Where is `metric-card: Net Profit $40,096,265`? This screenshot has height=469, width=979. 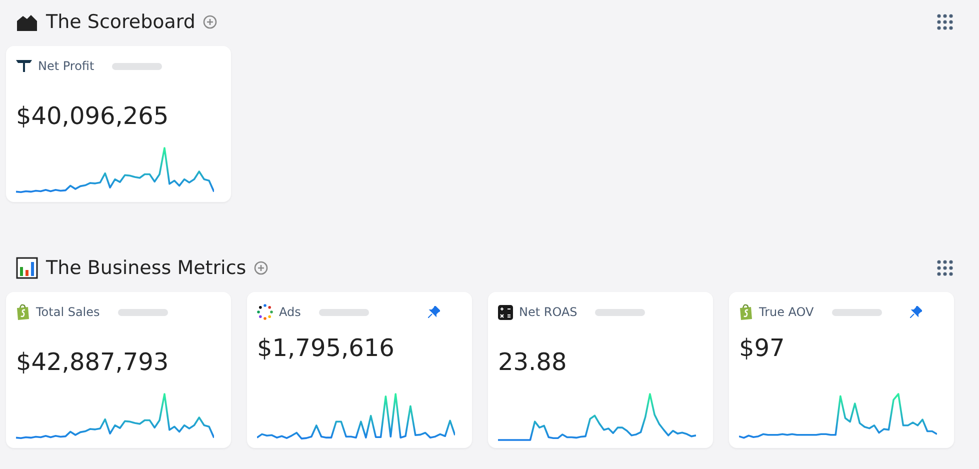
metric-card: Net Profit $40,096,265 is located at coordinates (118, 124).